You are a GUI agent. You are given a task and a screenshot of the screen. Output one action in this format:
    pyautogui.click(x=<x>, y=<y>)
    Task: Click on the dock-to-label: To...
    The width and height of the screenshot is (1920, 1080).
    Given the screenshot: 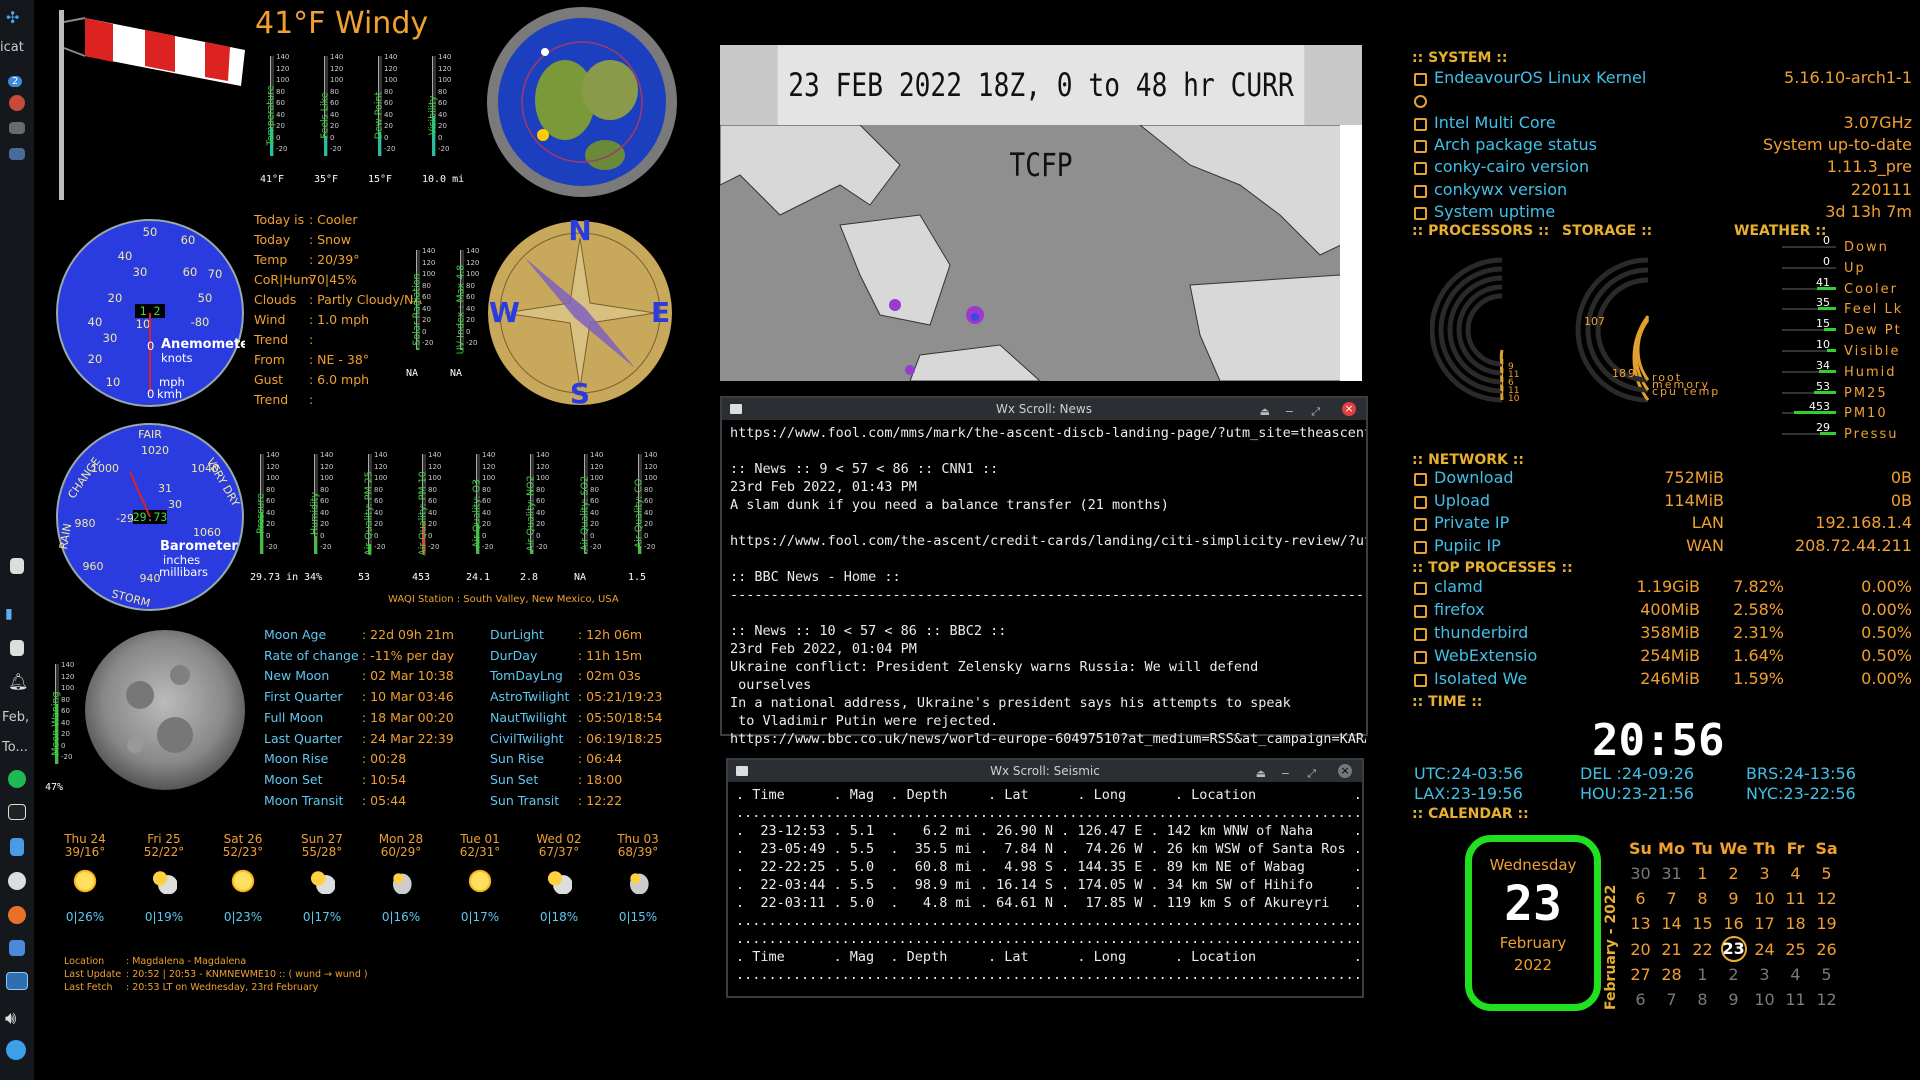 What is the action you would take?
    pyautogui.click(x=15, y=747)
    